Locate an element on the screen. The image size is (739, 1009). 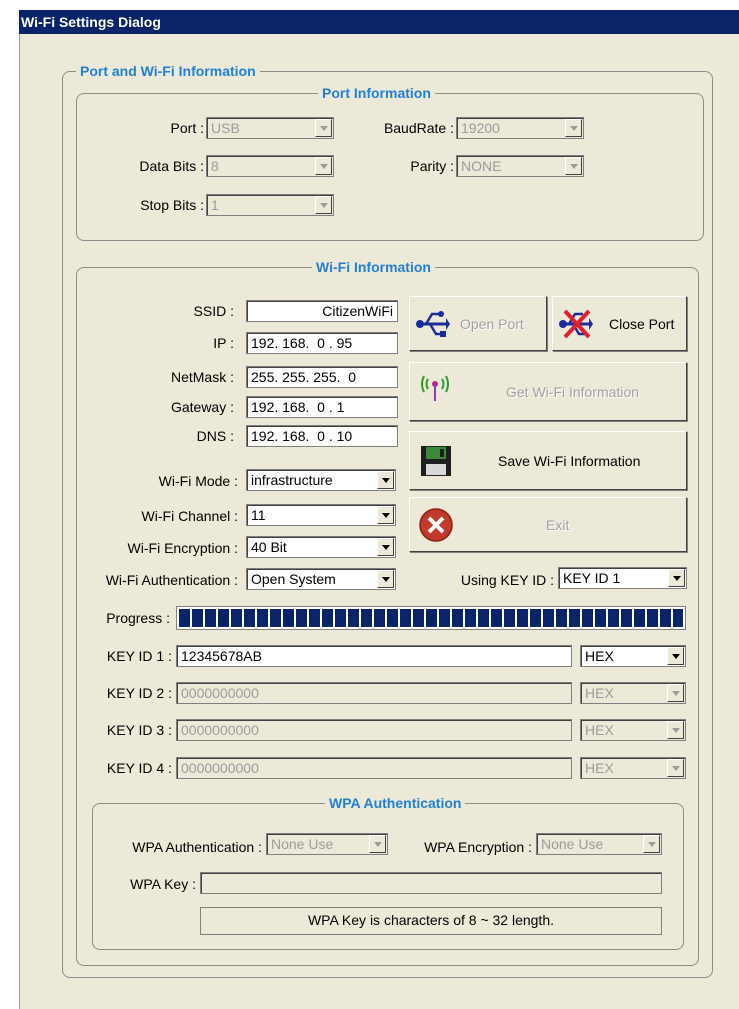
progress-bar-fill is located at coordinates (431, 618).